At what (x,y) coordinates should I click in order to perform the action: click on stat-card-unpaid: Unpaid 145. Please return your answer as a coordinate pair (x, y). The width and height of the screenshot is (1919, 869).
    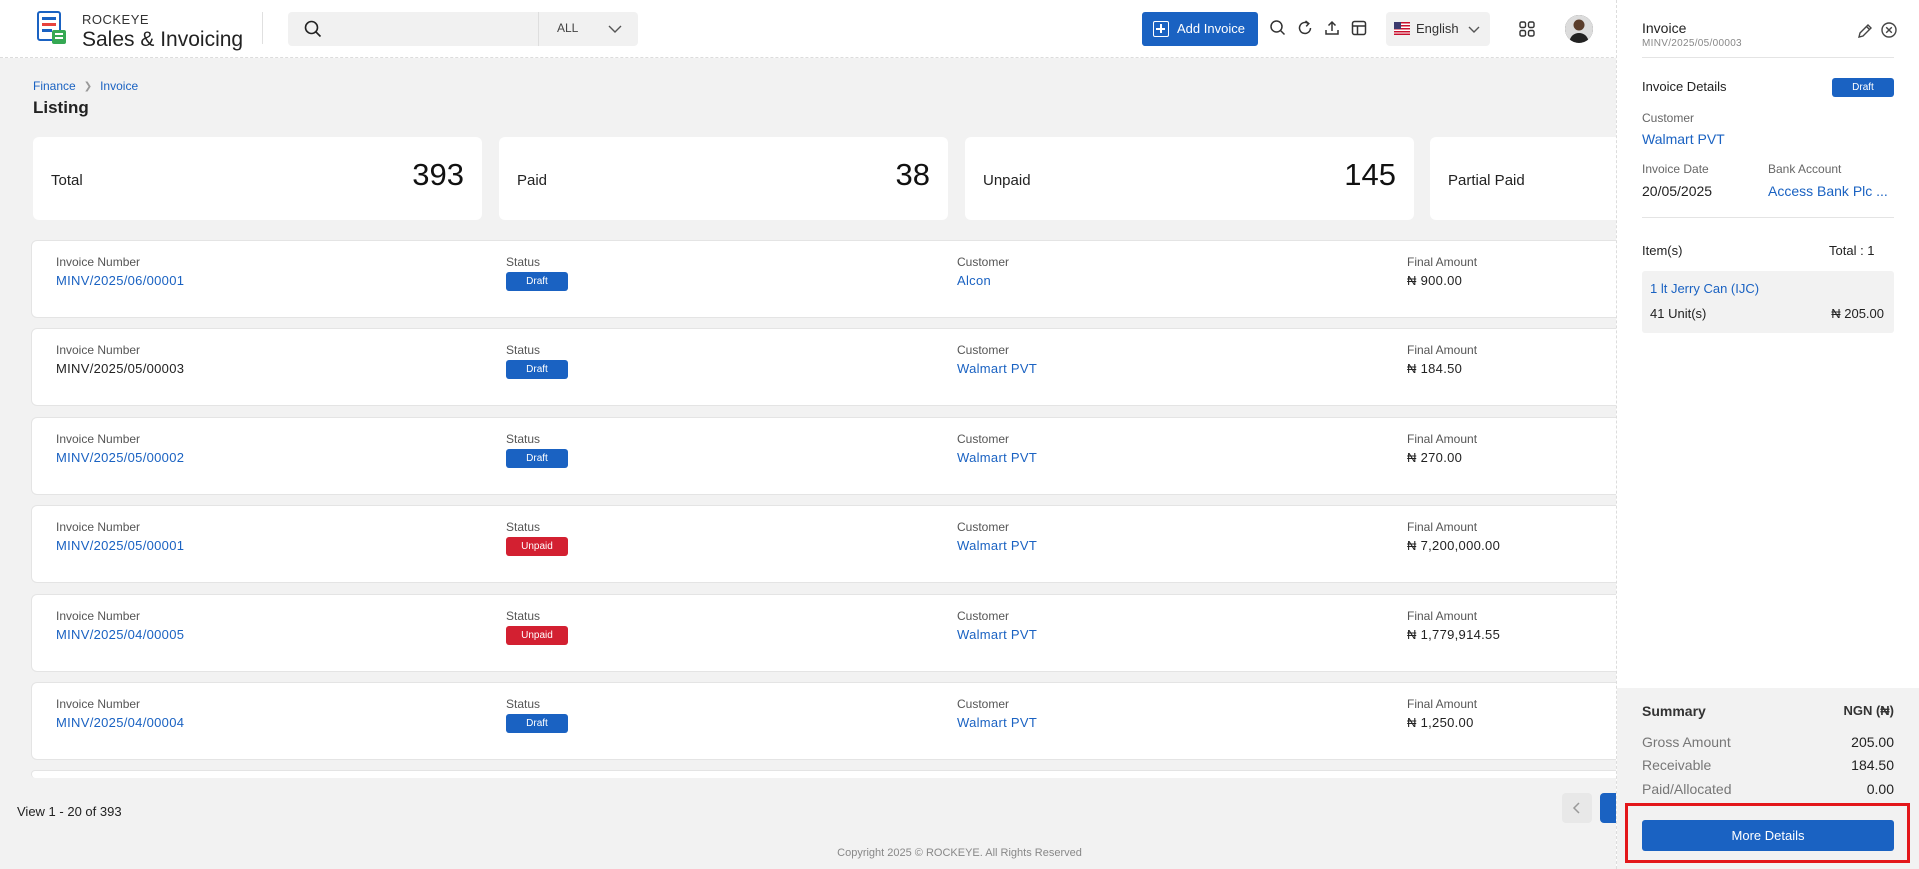
    Looking at the image, I should click on (1189, 178).